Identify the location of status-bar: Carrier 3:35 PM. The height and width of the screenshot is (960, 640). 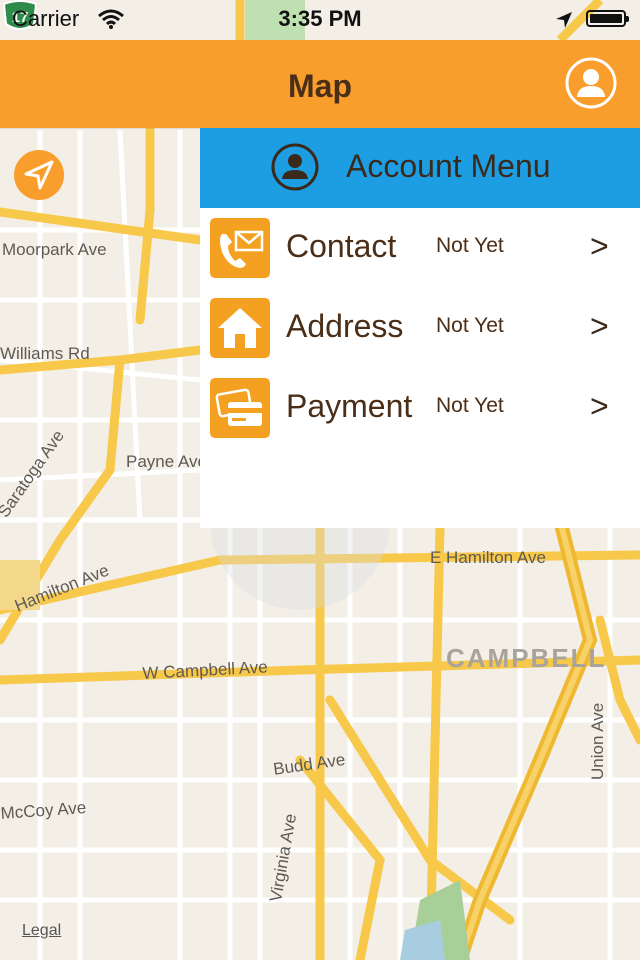
(320, 20).